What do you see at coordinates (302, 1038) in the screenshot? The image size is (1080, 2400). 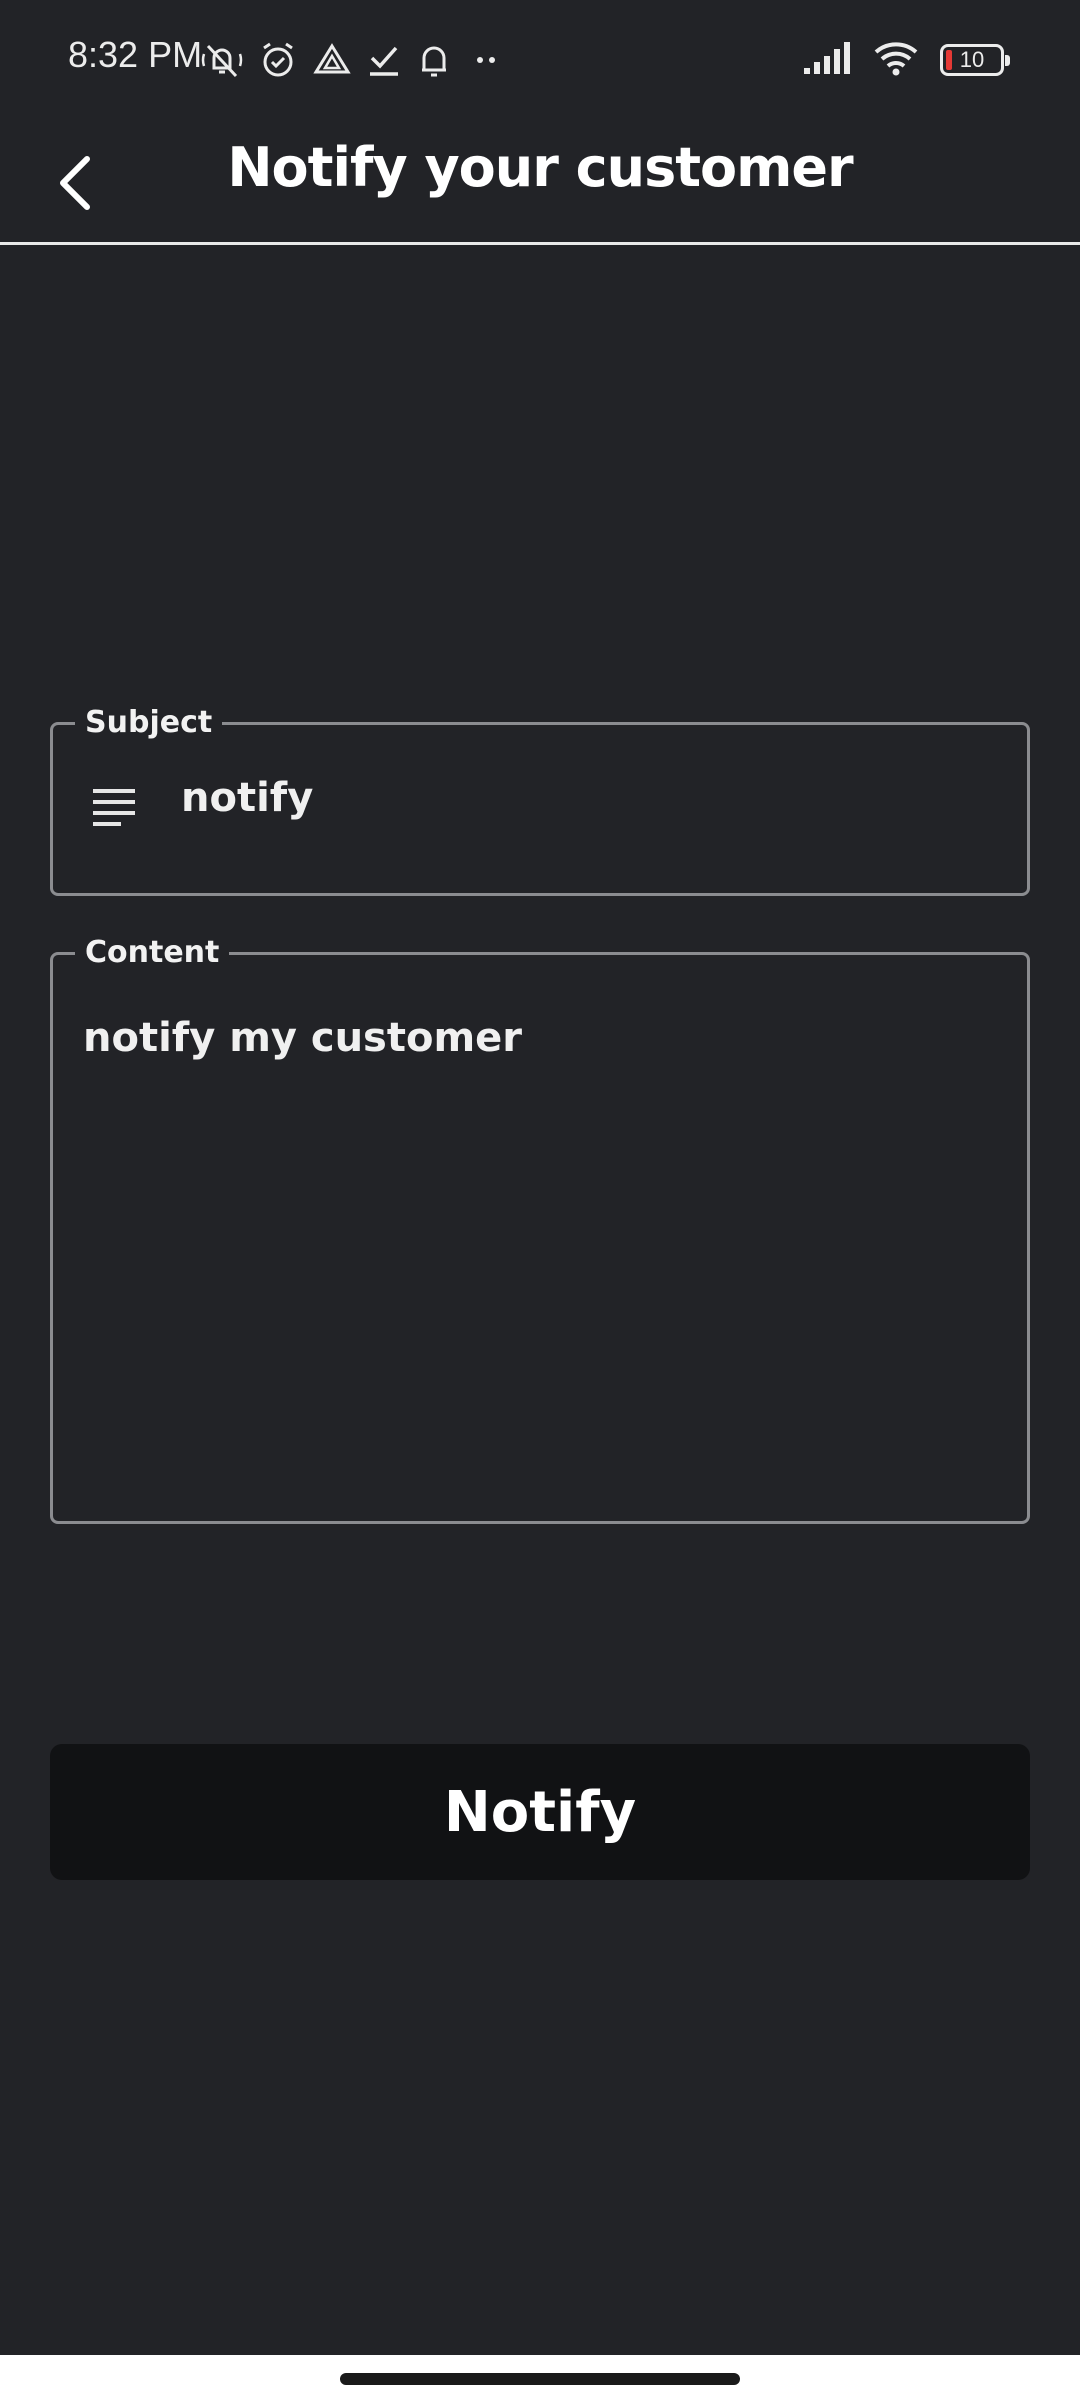 I see `content-textarea: notify my customer` at bounding box center [302, 1038].